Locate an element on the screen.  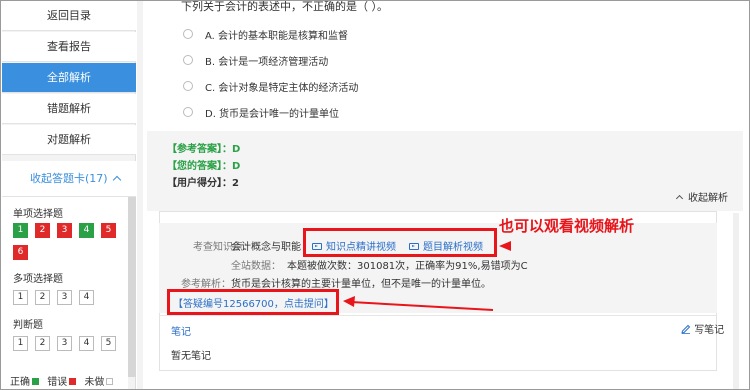
option-d-text: D. 货币是会计唯一的计量单位 is located at coordinates (272, 114).